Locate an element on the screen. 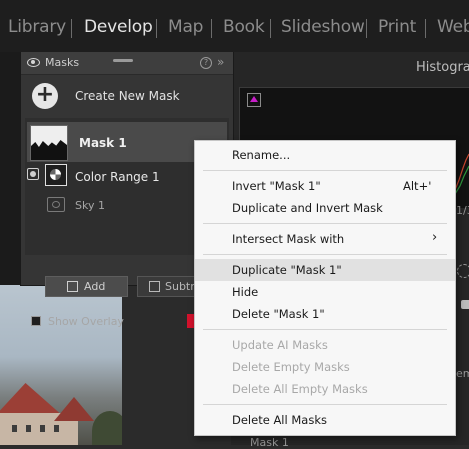 Image resolution: width=469 pixels, height=449 pixels. menu-item-label: Update AI Masks is located at coordinates (280, 345).